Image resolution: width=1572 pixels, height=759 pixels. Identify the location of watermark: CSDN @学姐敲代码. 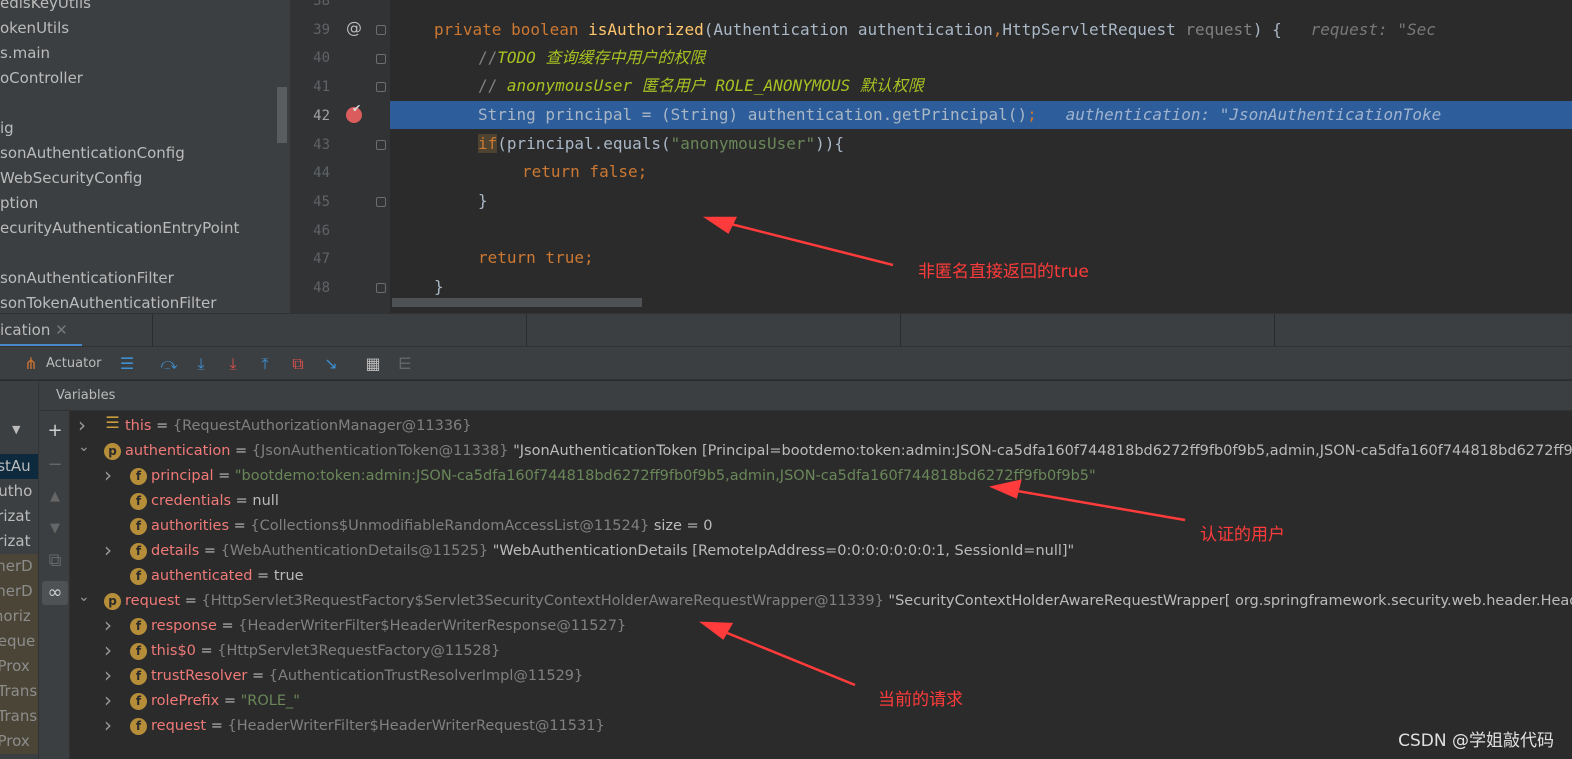
(1476, 741).